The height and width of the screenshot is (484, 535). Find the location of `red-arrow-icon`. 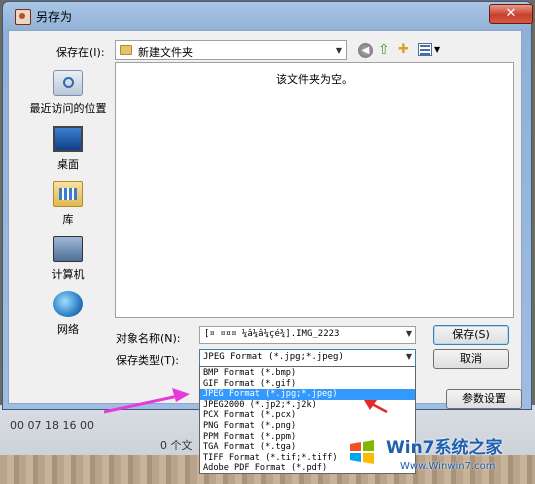

red-arrow-icon is located at coordinates (376, 407).